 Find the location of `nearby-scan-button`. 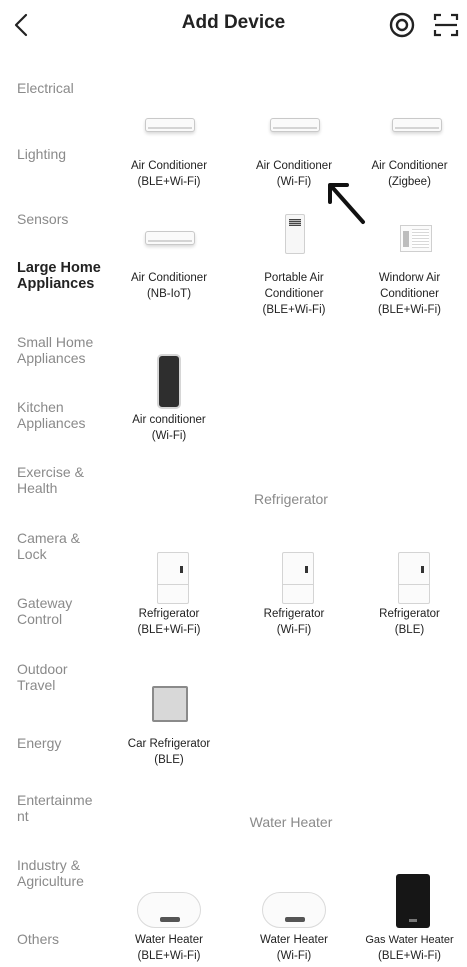

nearby-scan-button is located at coordinates (402, 25).